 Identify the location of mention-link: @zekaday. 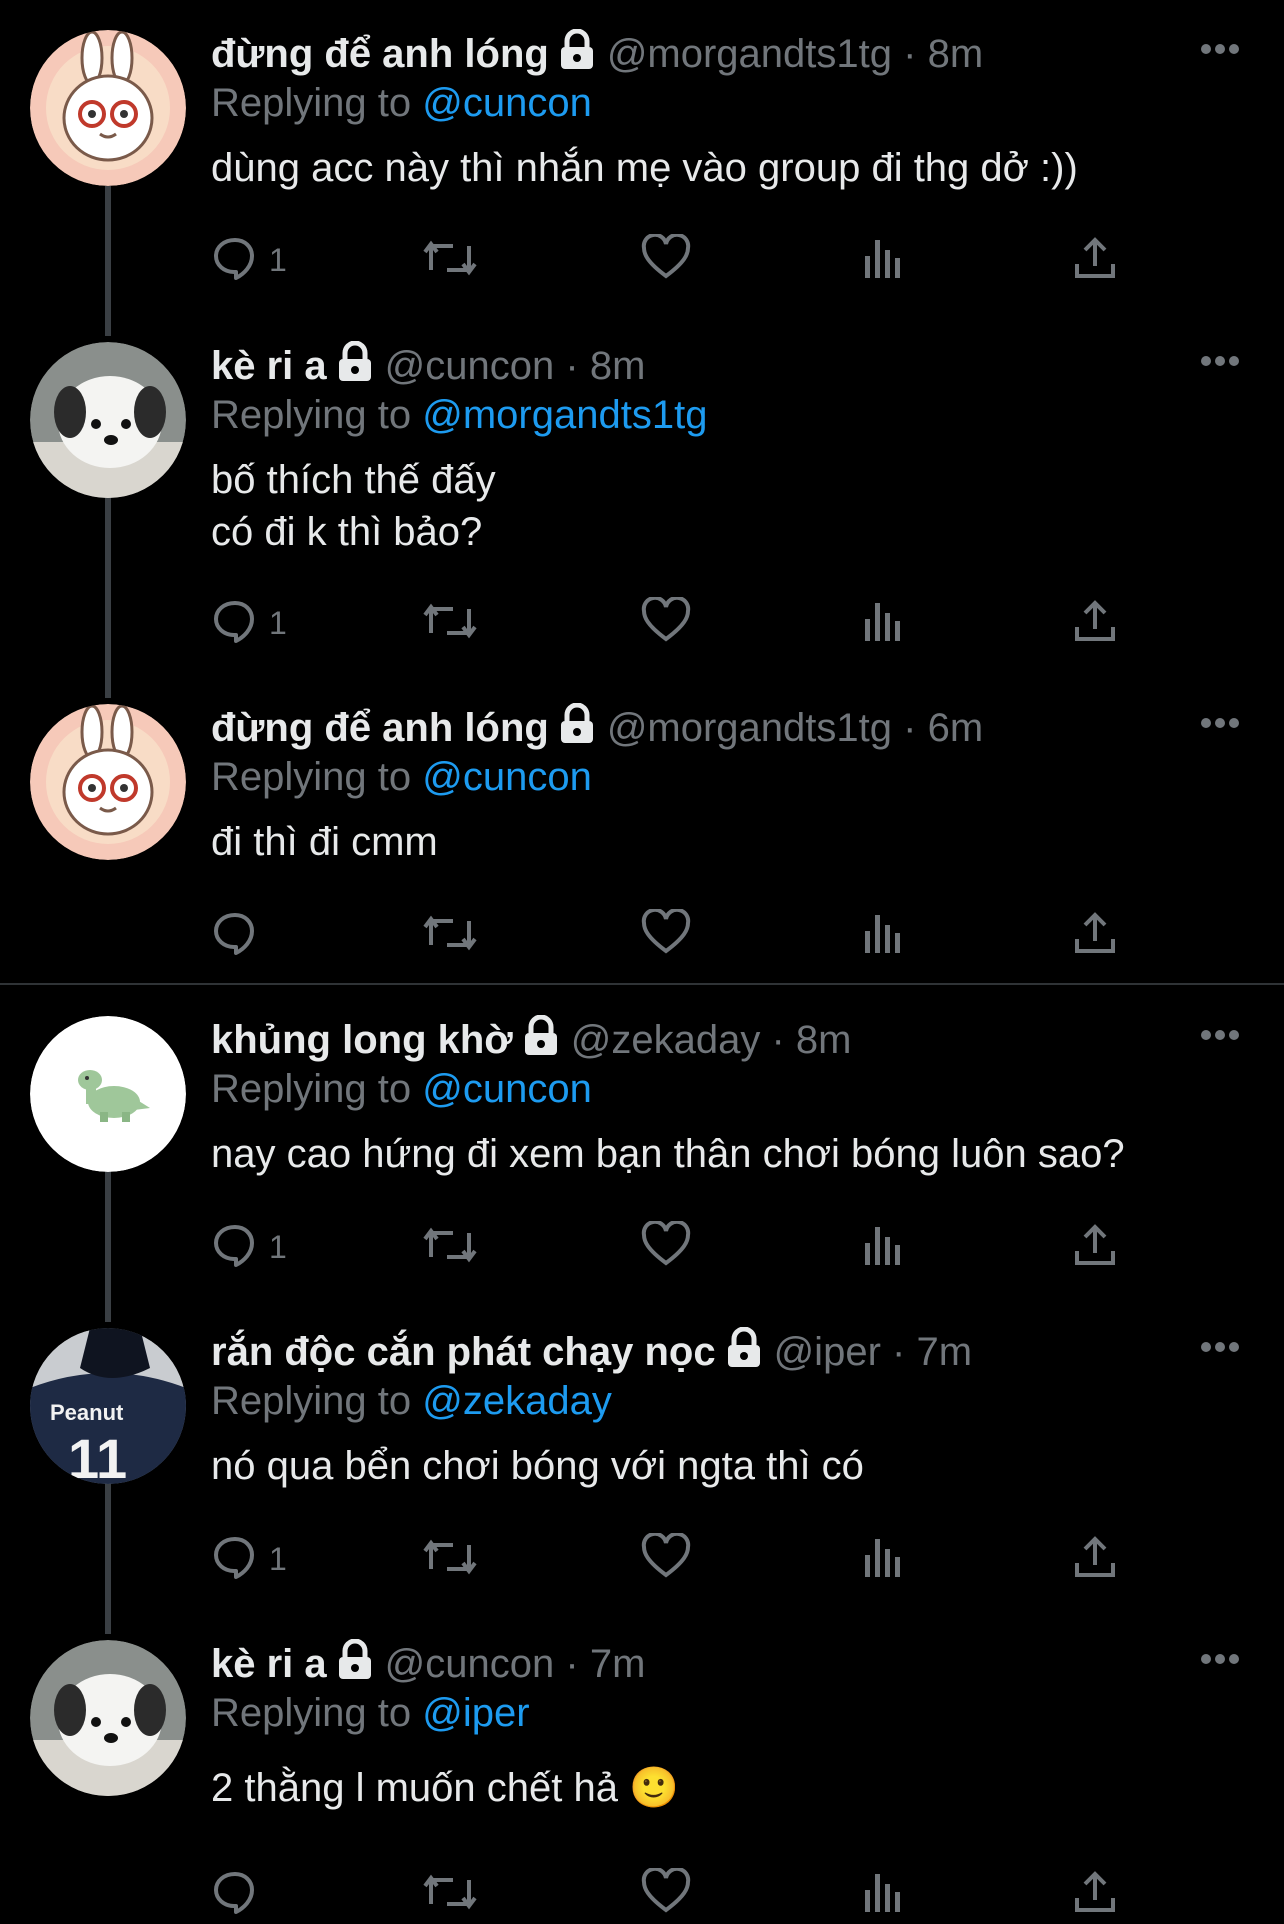
(517, 1401).